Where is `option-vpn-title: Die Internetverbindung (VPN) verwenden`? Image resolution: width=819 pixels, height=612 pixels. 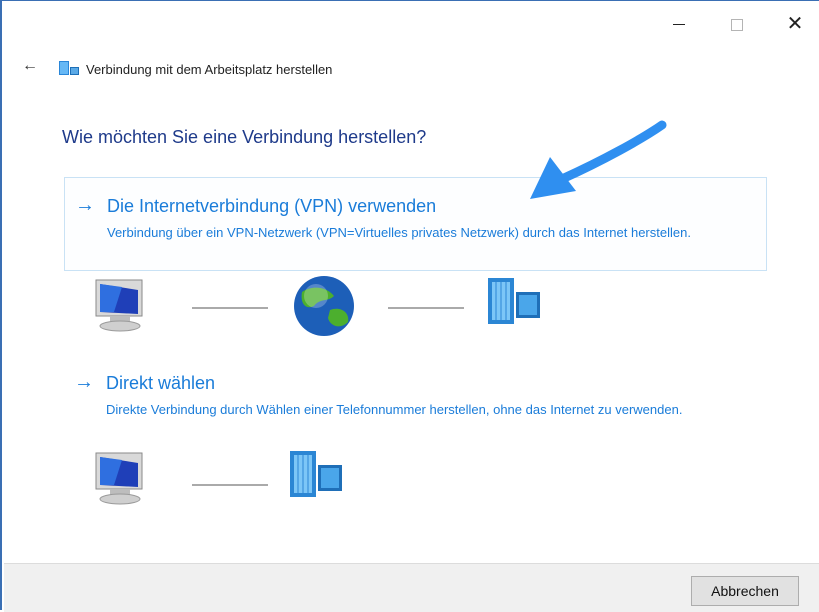 option-vpn-title: Die Internetverbindung (VPN) verwenden is located at coordinates (272, 206).